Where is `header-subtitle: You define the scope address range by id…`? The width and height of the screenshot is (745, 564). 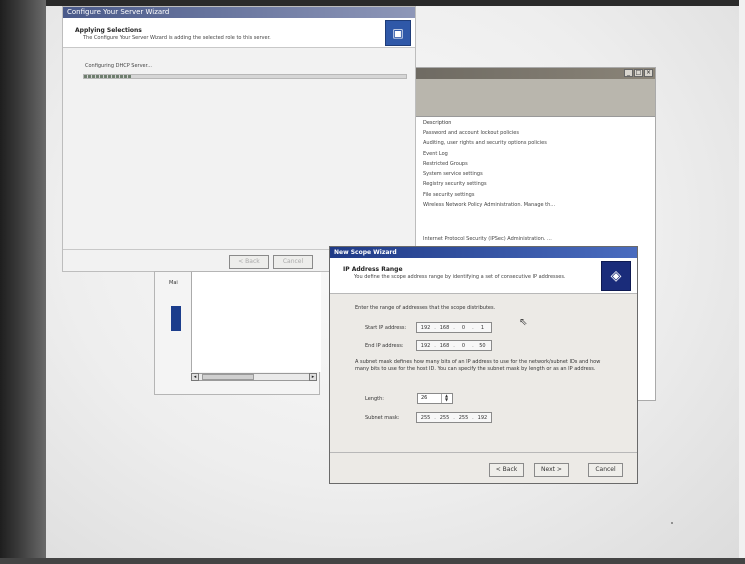 header-subtitle: You define the scope address range by id… is located at coordinates (460, 277).